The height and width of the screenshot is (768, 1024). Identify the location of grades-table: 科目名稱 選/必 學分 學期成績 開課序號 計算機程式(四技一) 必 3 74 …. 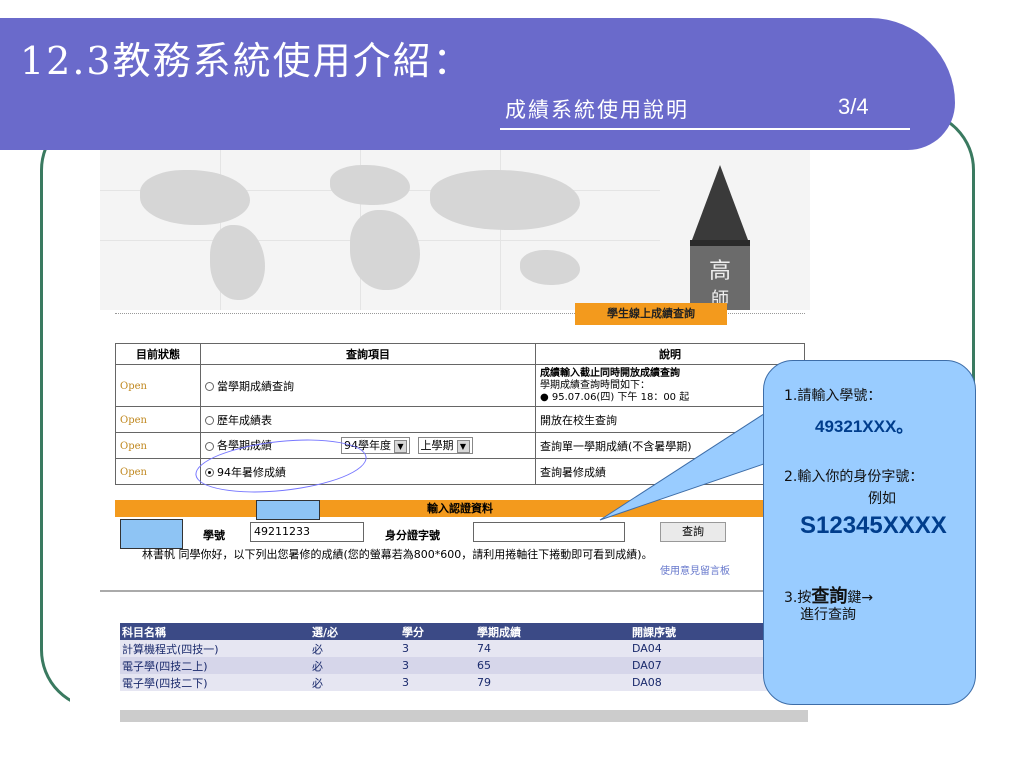
(464, 657).